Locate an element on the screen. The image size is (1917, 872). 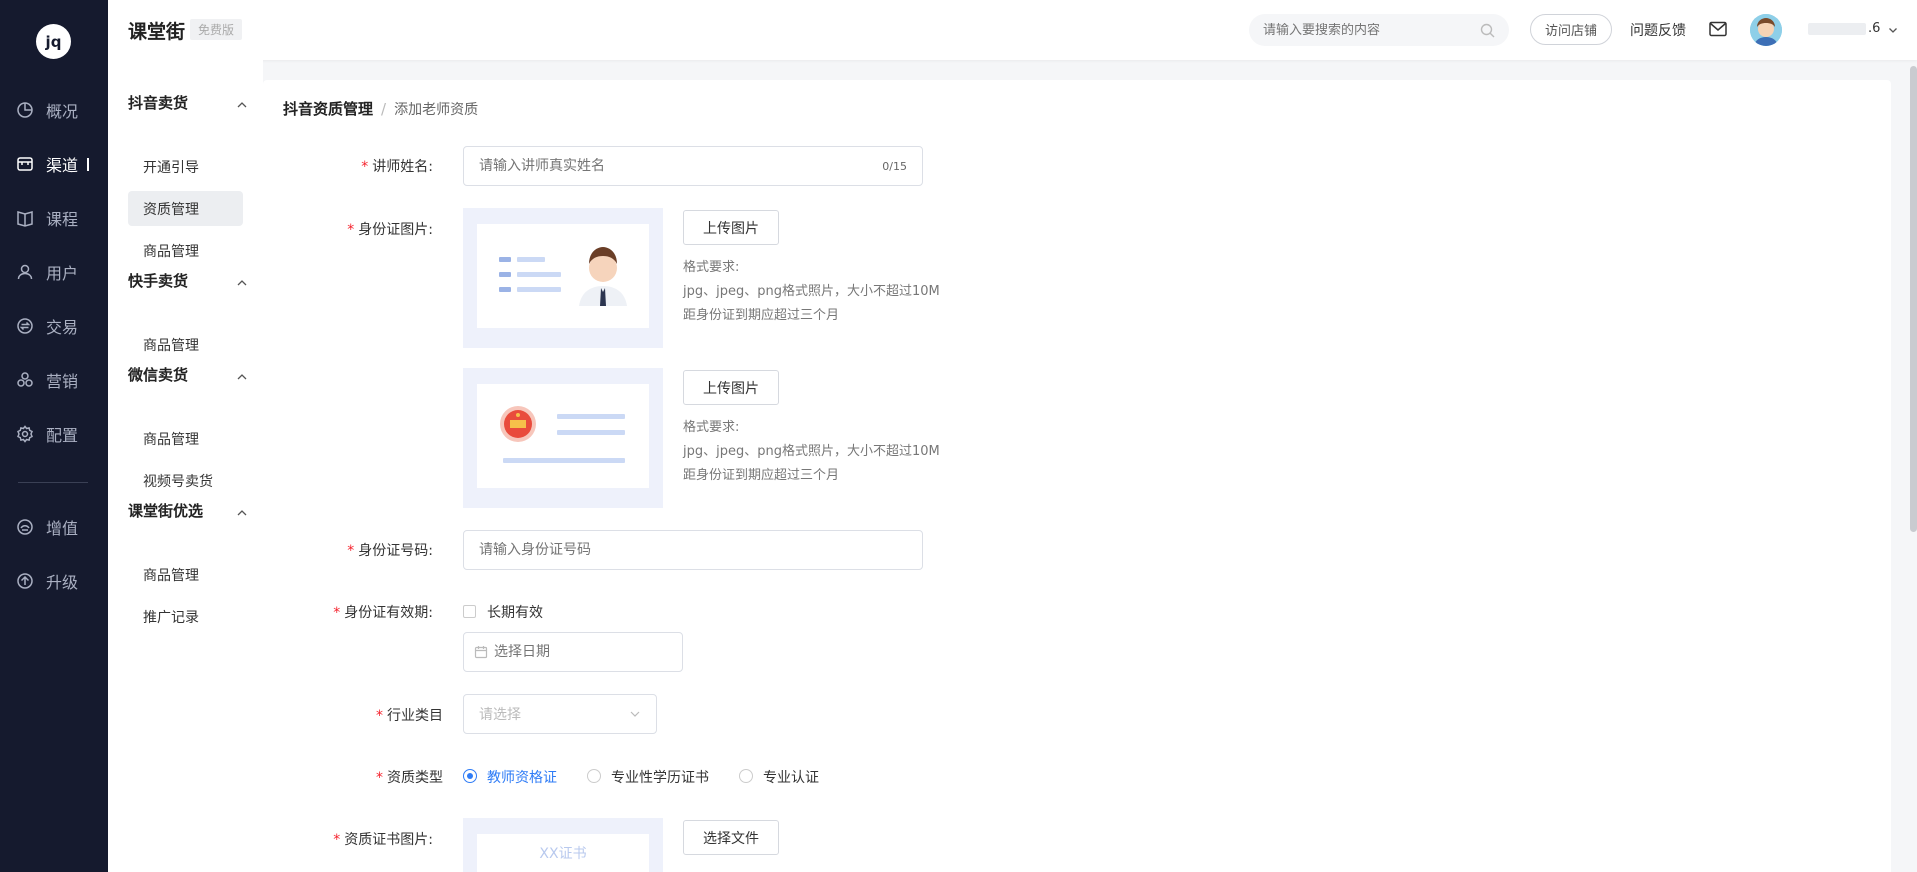
nav-item-config: 配置 is located at coordinates (54, 434).